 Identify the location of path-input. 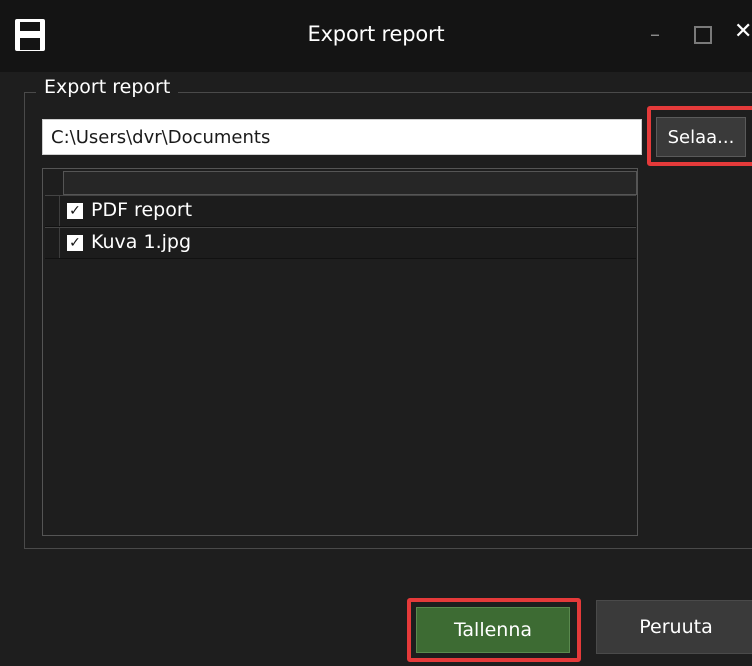
(342, 137).